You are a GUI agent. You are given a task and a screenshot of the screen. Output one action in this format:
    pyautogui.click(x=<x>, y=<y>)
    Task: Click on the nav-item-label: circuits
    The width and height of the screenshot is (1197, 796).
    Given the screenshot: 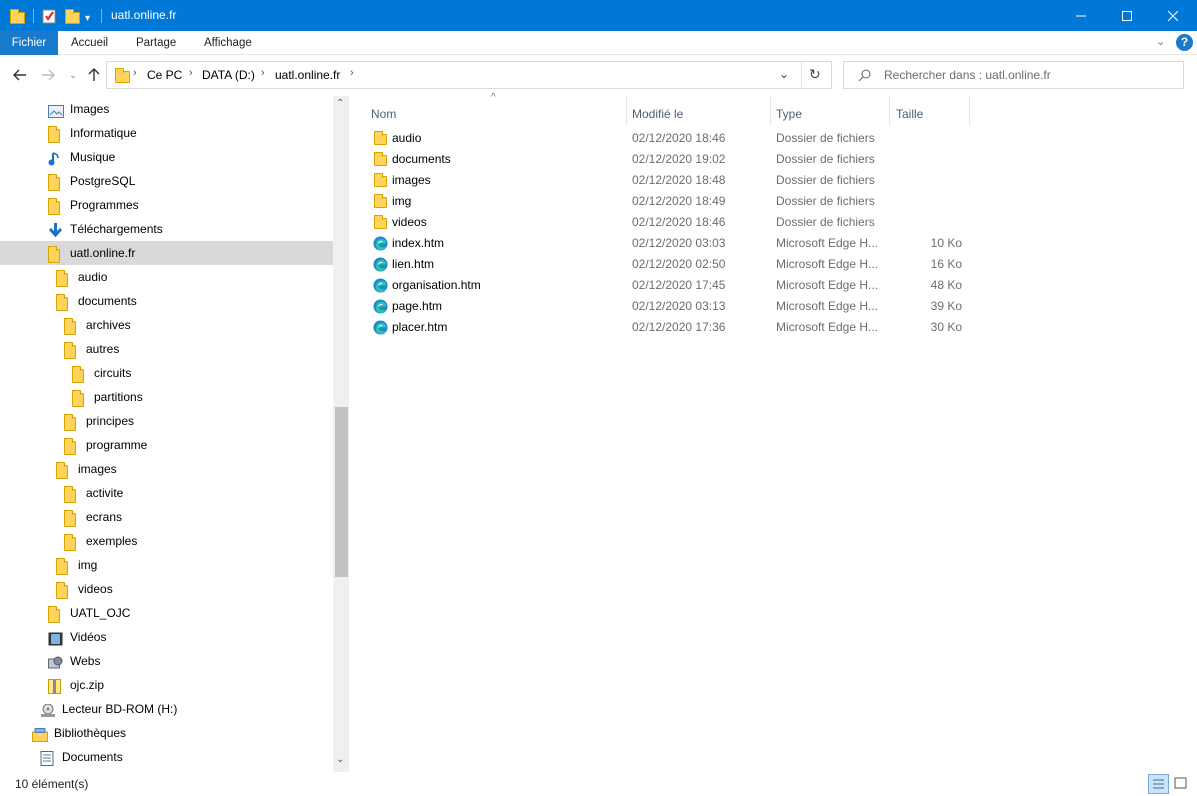 What is the action you would take?
    pyautogui.click(x=113, y=373)
    